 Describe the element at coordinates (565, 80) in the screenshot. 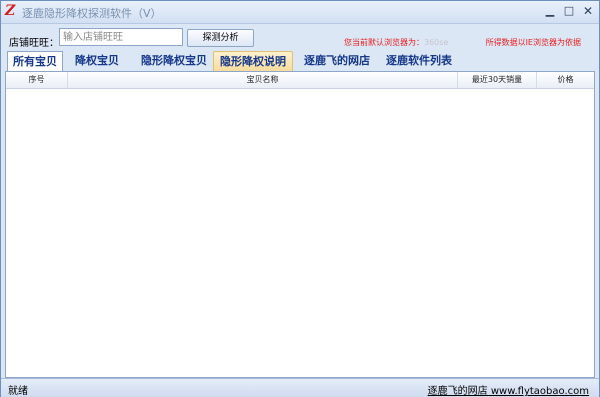

I see `column-header-price: 价格` at that location.